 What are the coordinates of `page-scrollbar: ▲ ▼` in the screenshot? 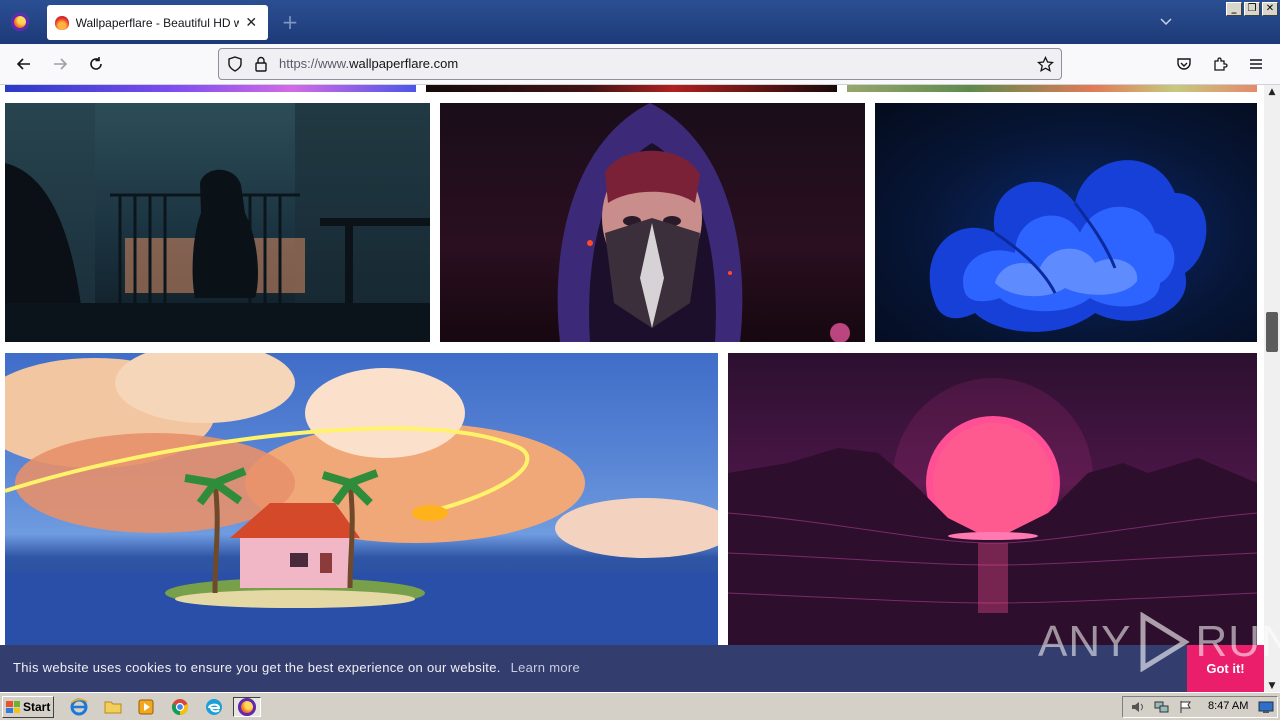 It's located at (1272, 390).